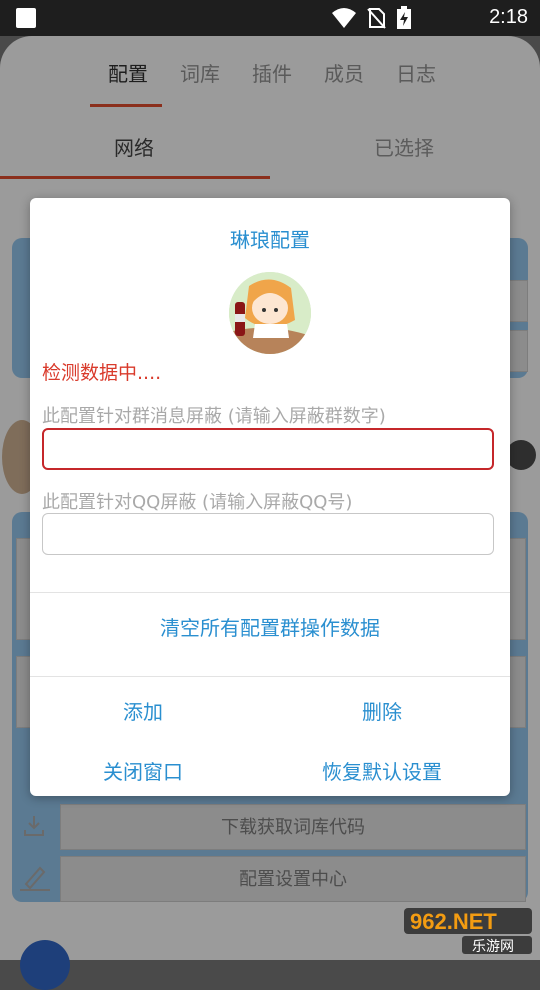 The image size is (540, 990). What do you see at coordinates (344, 72) in the screenshot?
I see `tab-members: 成员` at bounding box center [344, 72].